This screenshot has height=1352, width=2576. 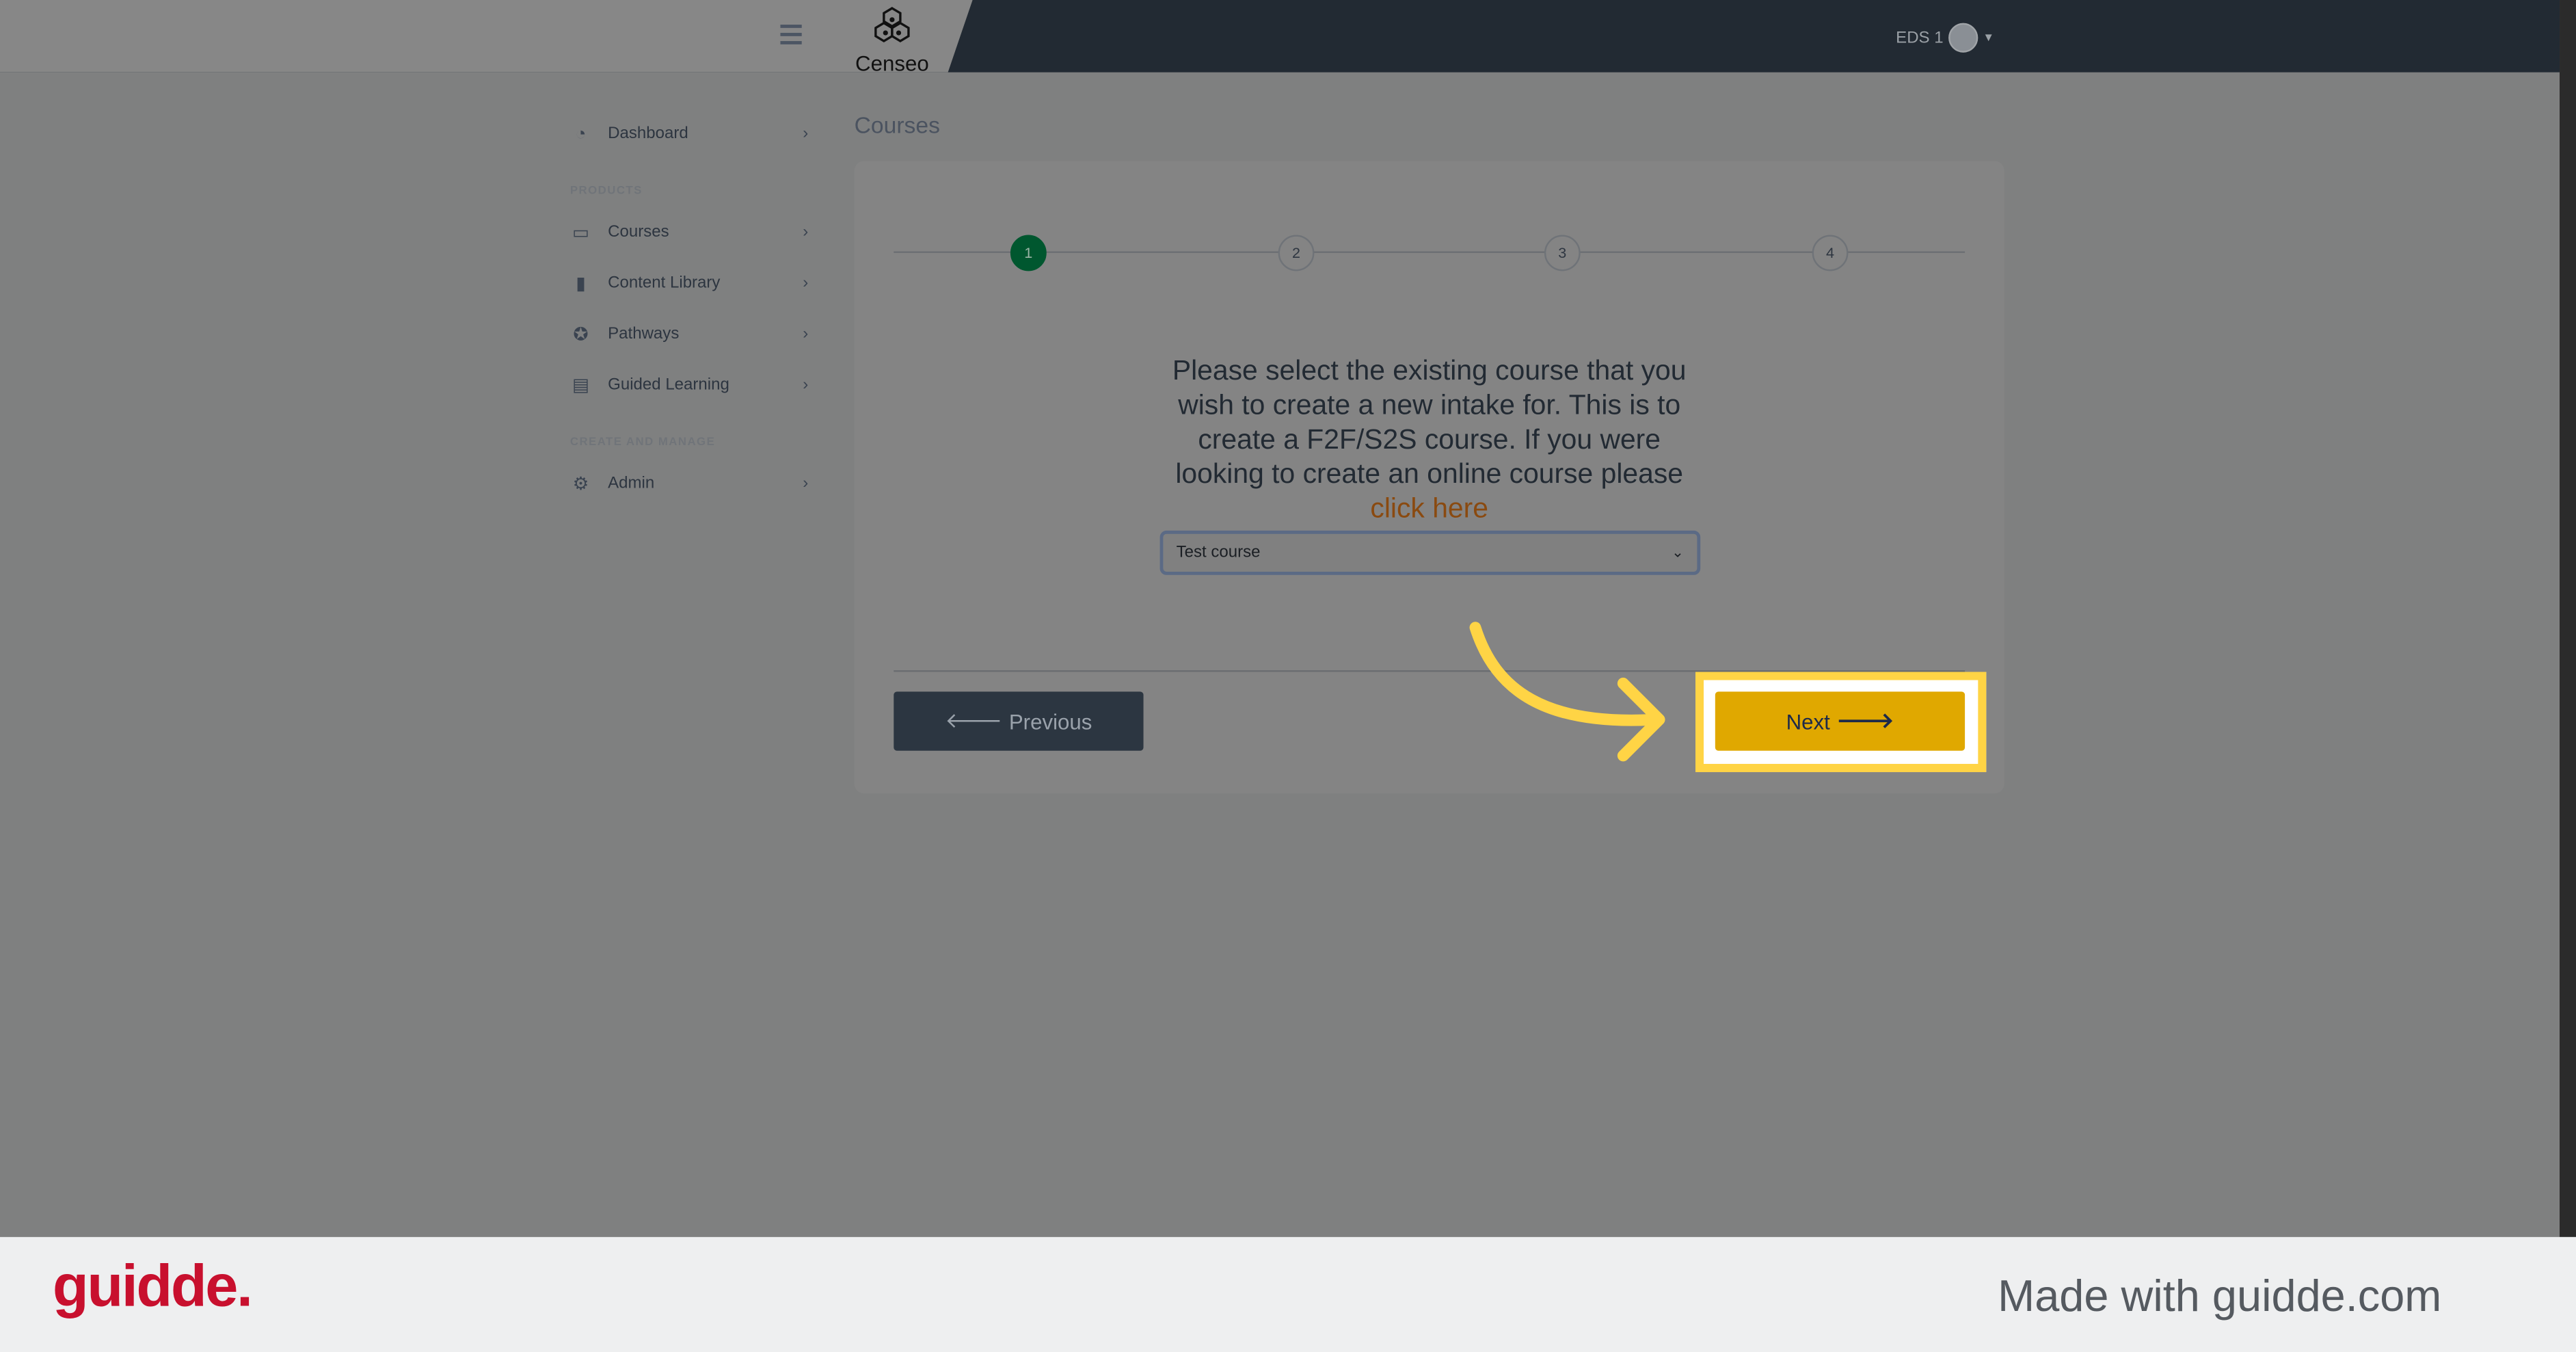 I want to click on next-label: Next, so click(x=1808, y=721).